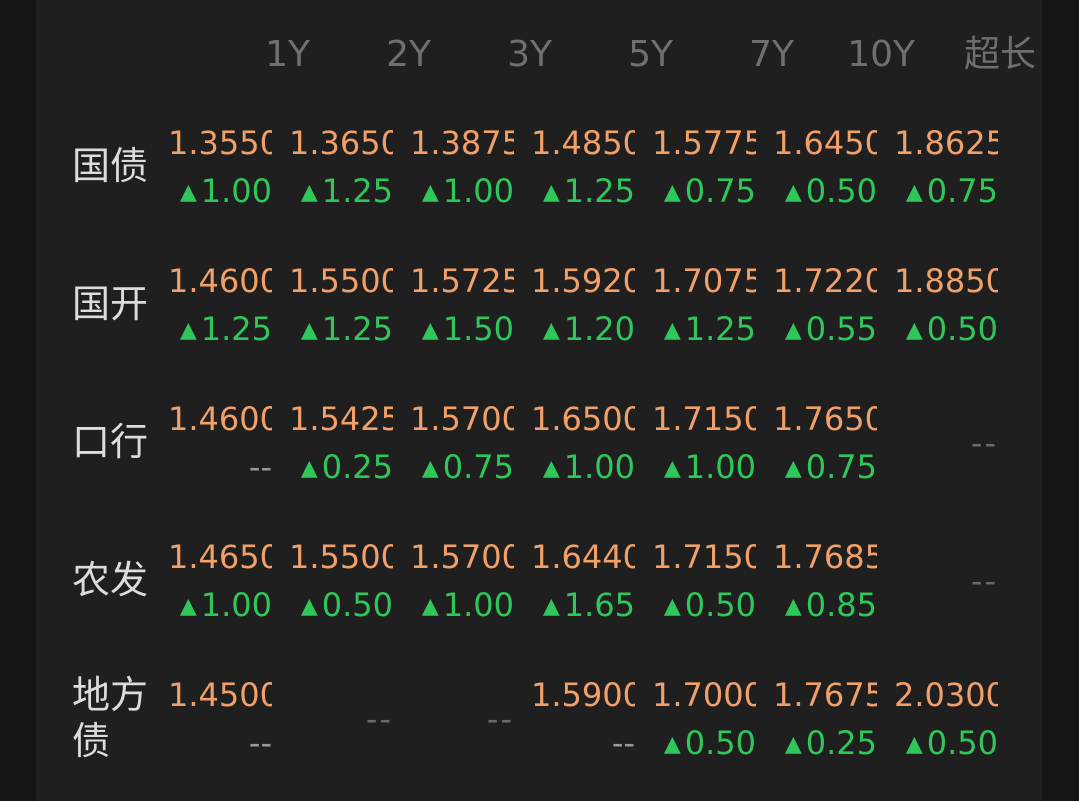 Image resolution: width=1079 pixels, height=801 pixels. I want to click on yield-value: 1.7220, so click(825, 281).